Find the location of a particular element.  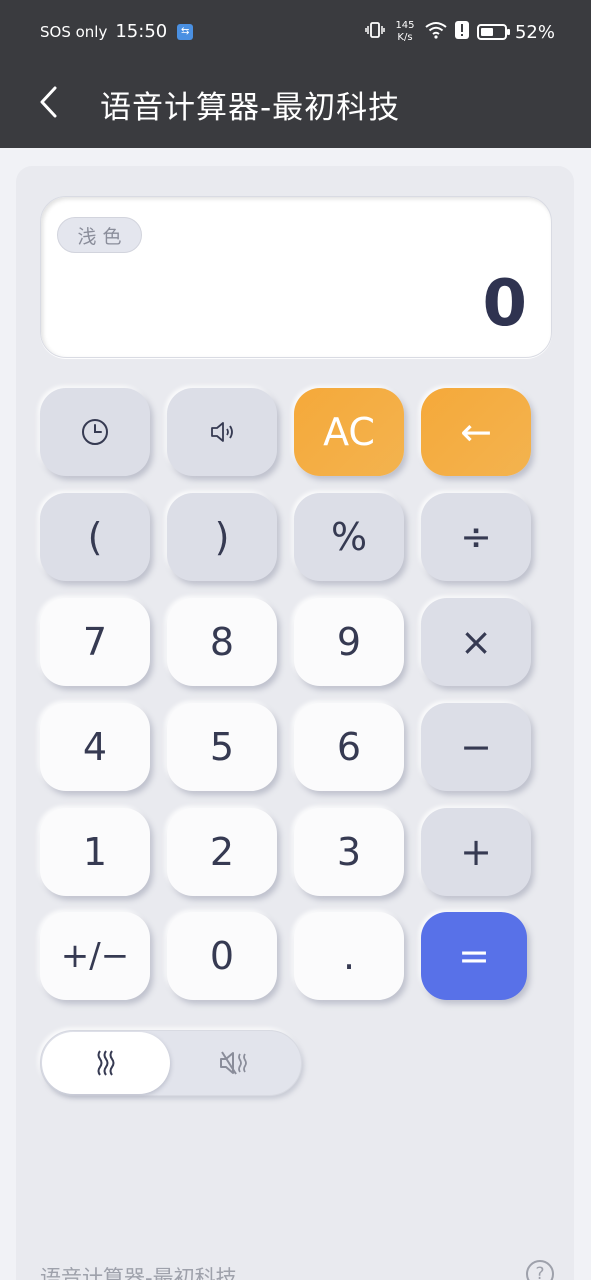

battery-icon is located at coordinates (493, 32).